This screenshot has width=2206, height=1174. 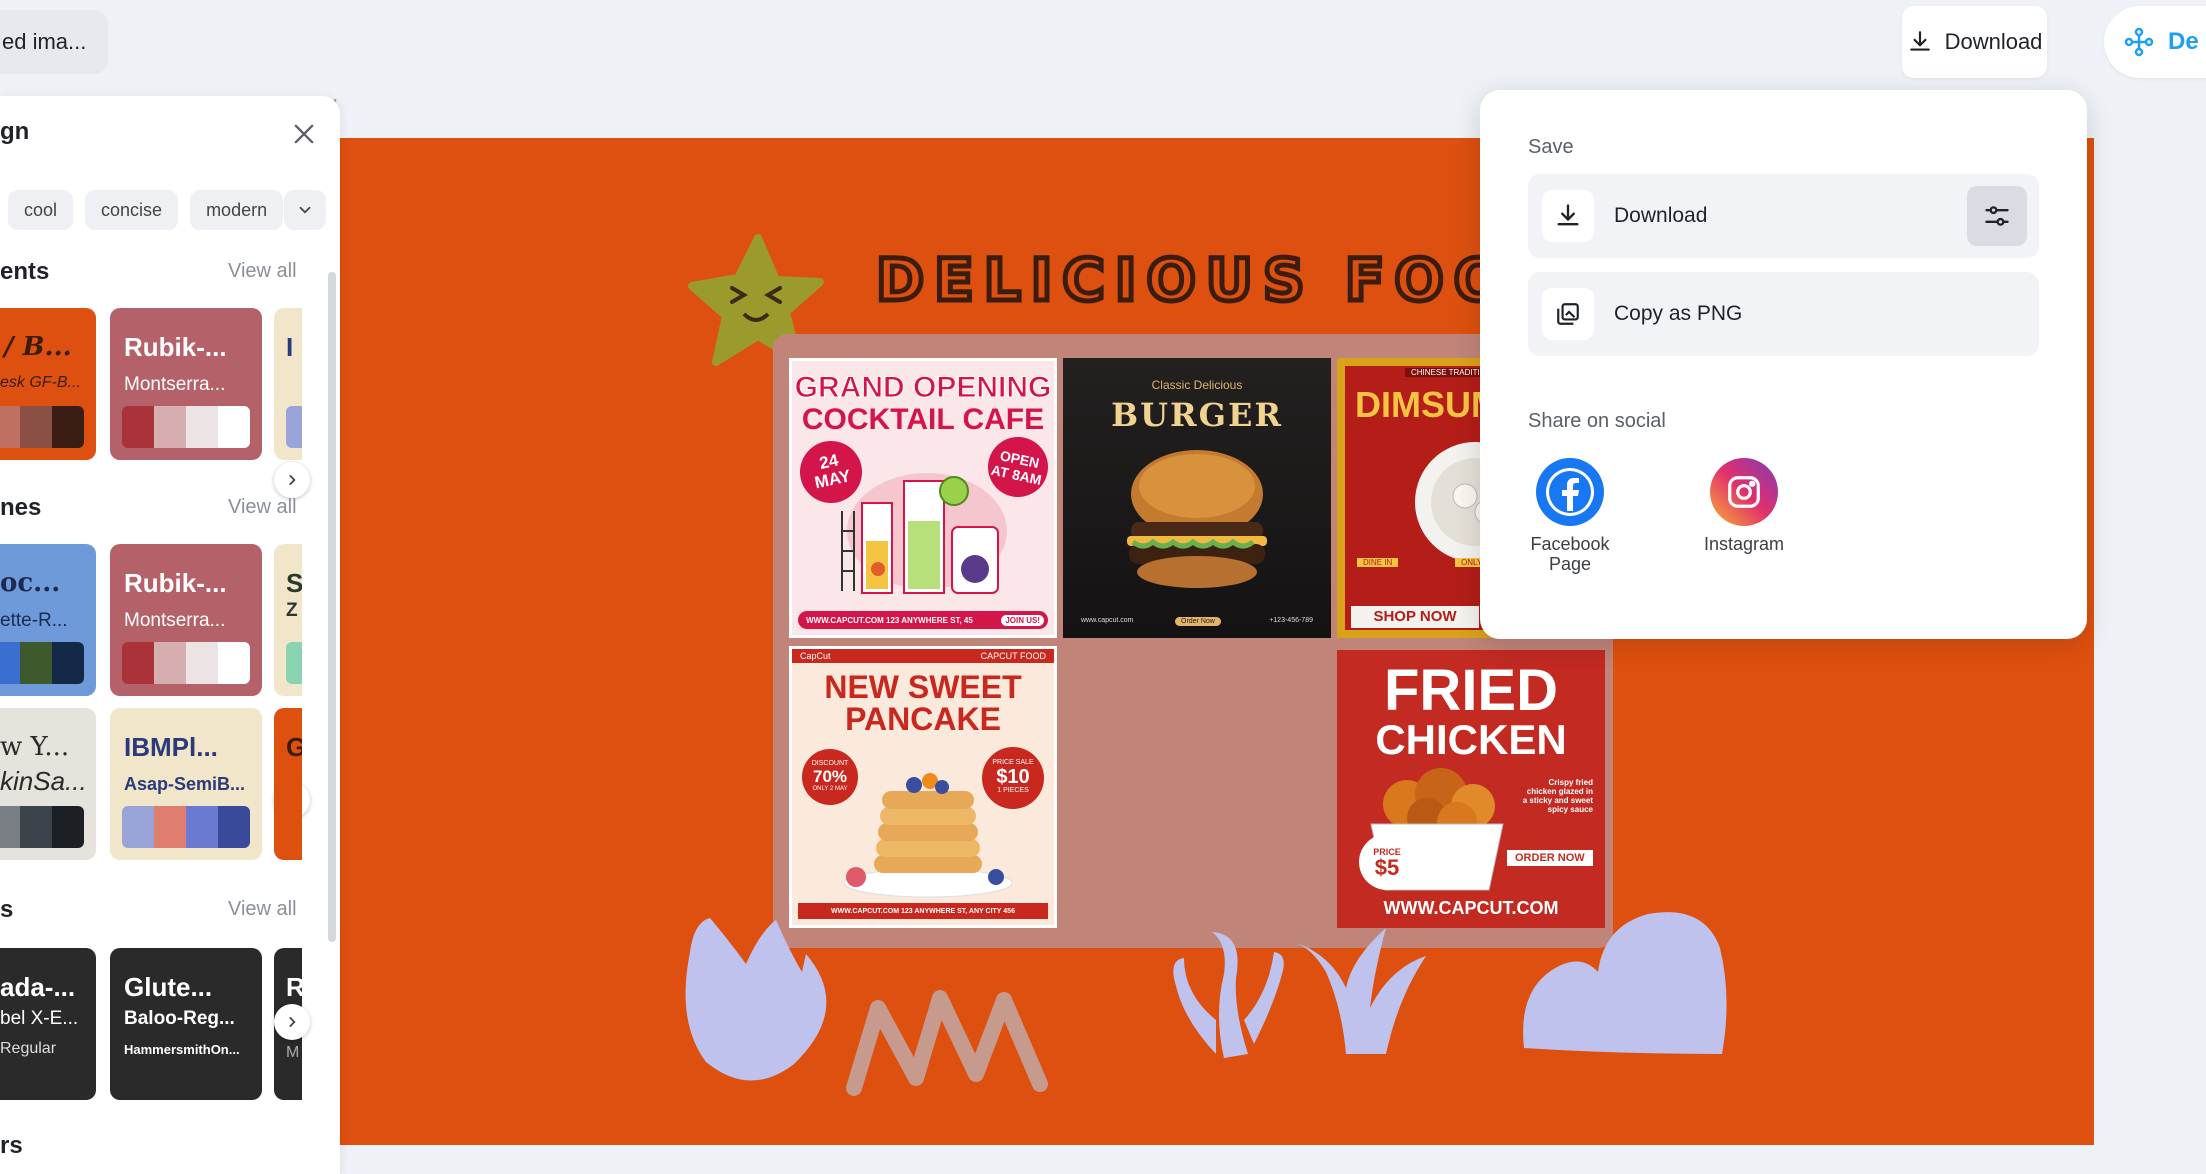 What do you see at coordinates (950, 1038) in the screenshot?
I see `zigzag-shape` at bounding box center [950, 1038].